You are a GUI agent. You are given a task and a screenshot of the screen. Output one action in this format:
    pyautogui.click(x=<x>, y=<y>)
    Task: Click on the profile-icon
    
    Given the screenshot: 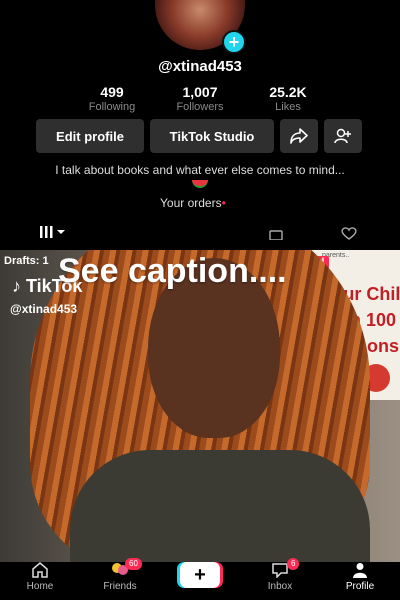 What is the action you would take?
    pyautogui.click(x=360, y=571)
    